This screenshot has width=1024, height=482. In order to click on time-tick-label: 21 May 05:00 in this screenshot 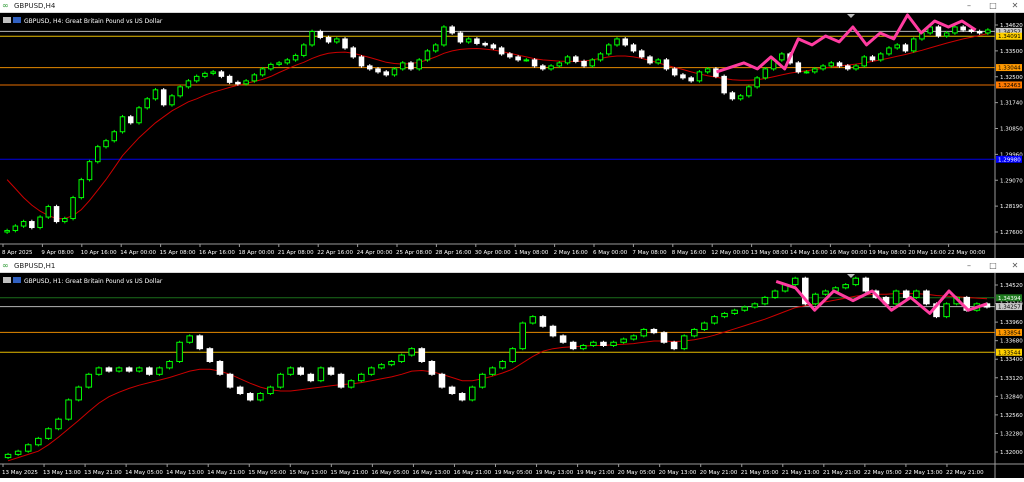, I will do `click(760, 473)`.